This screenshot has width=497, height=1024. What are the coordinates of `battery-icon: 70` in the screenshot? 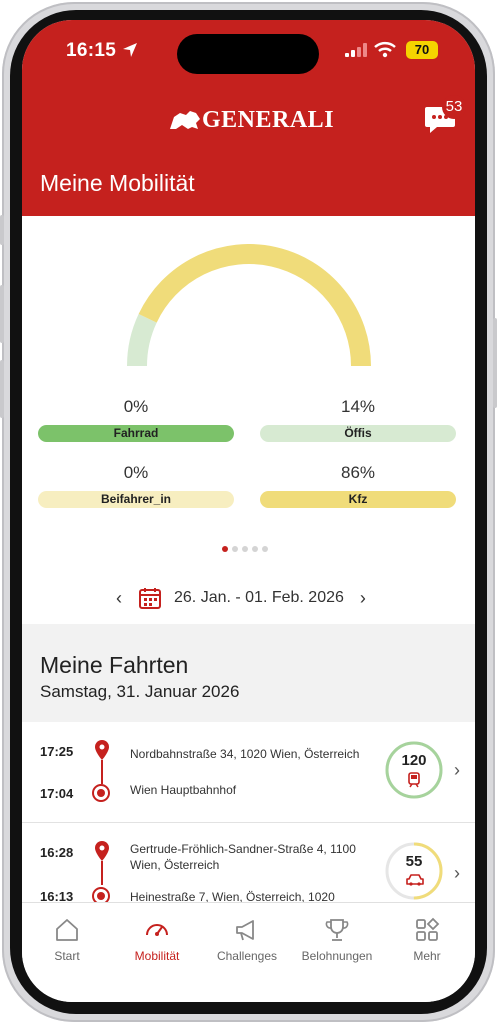 It's located at (422, 50).